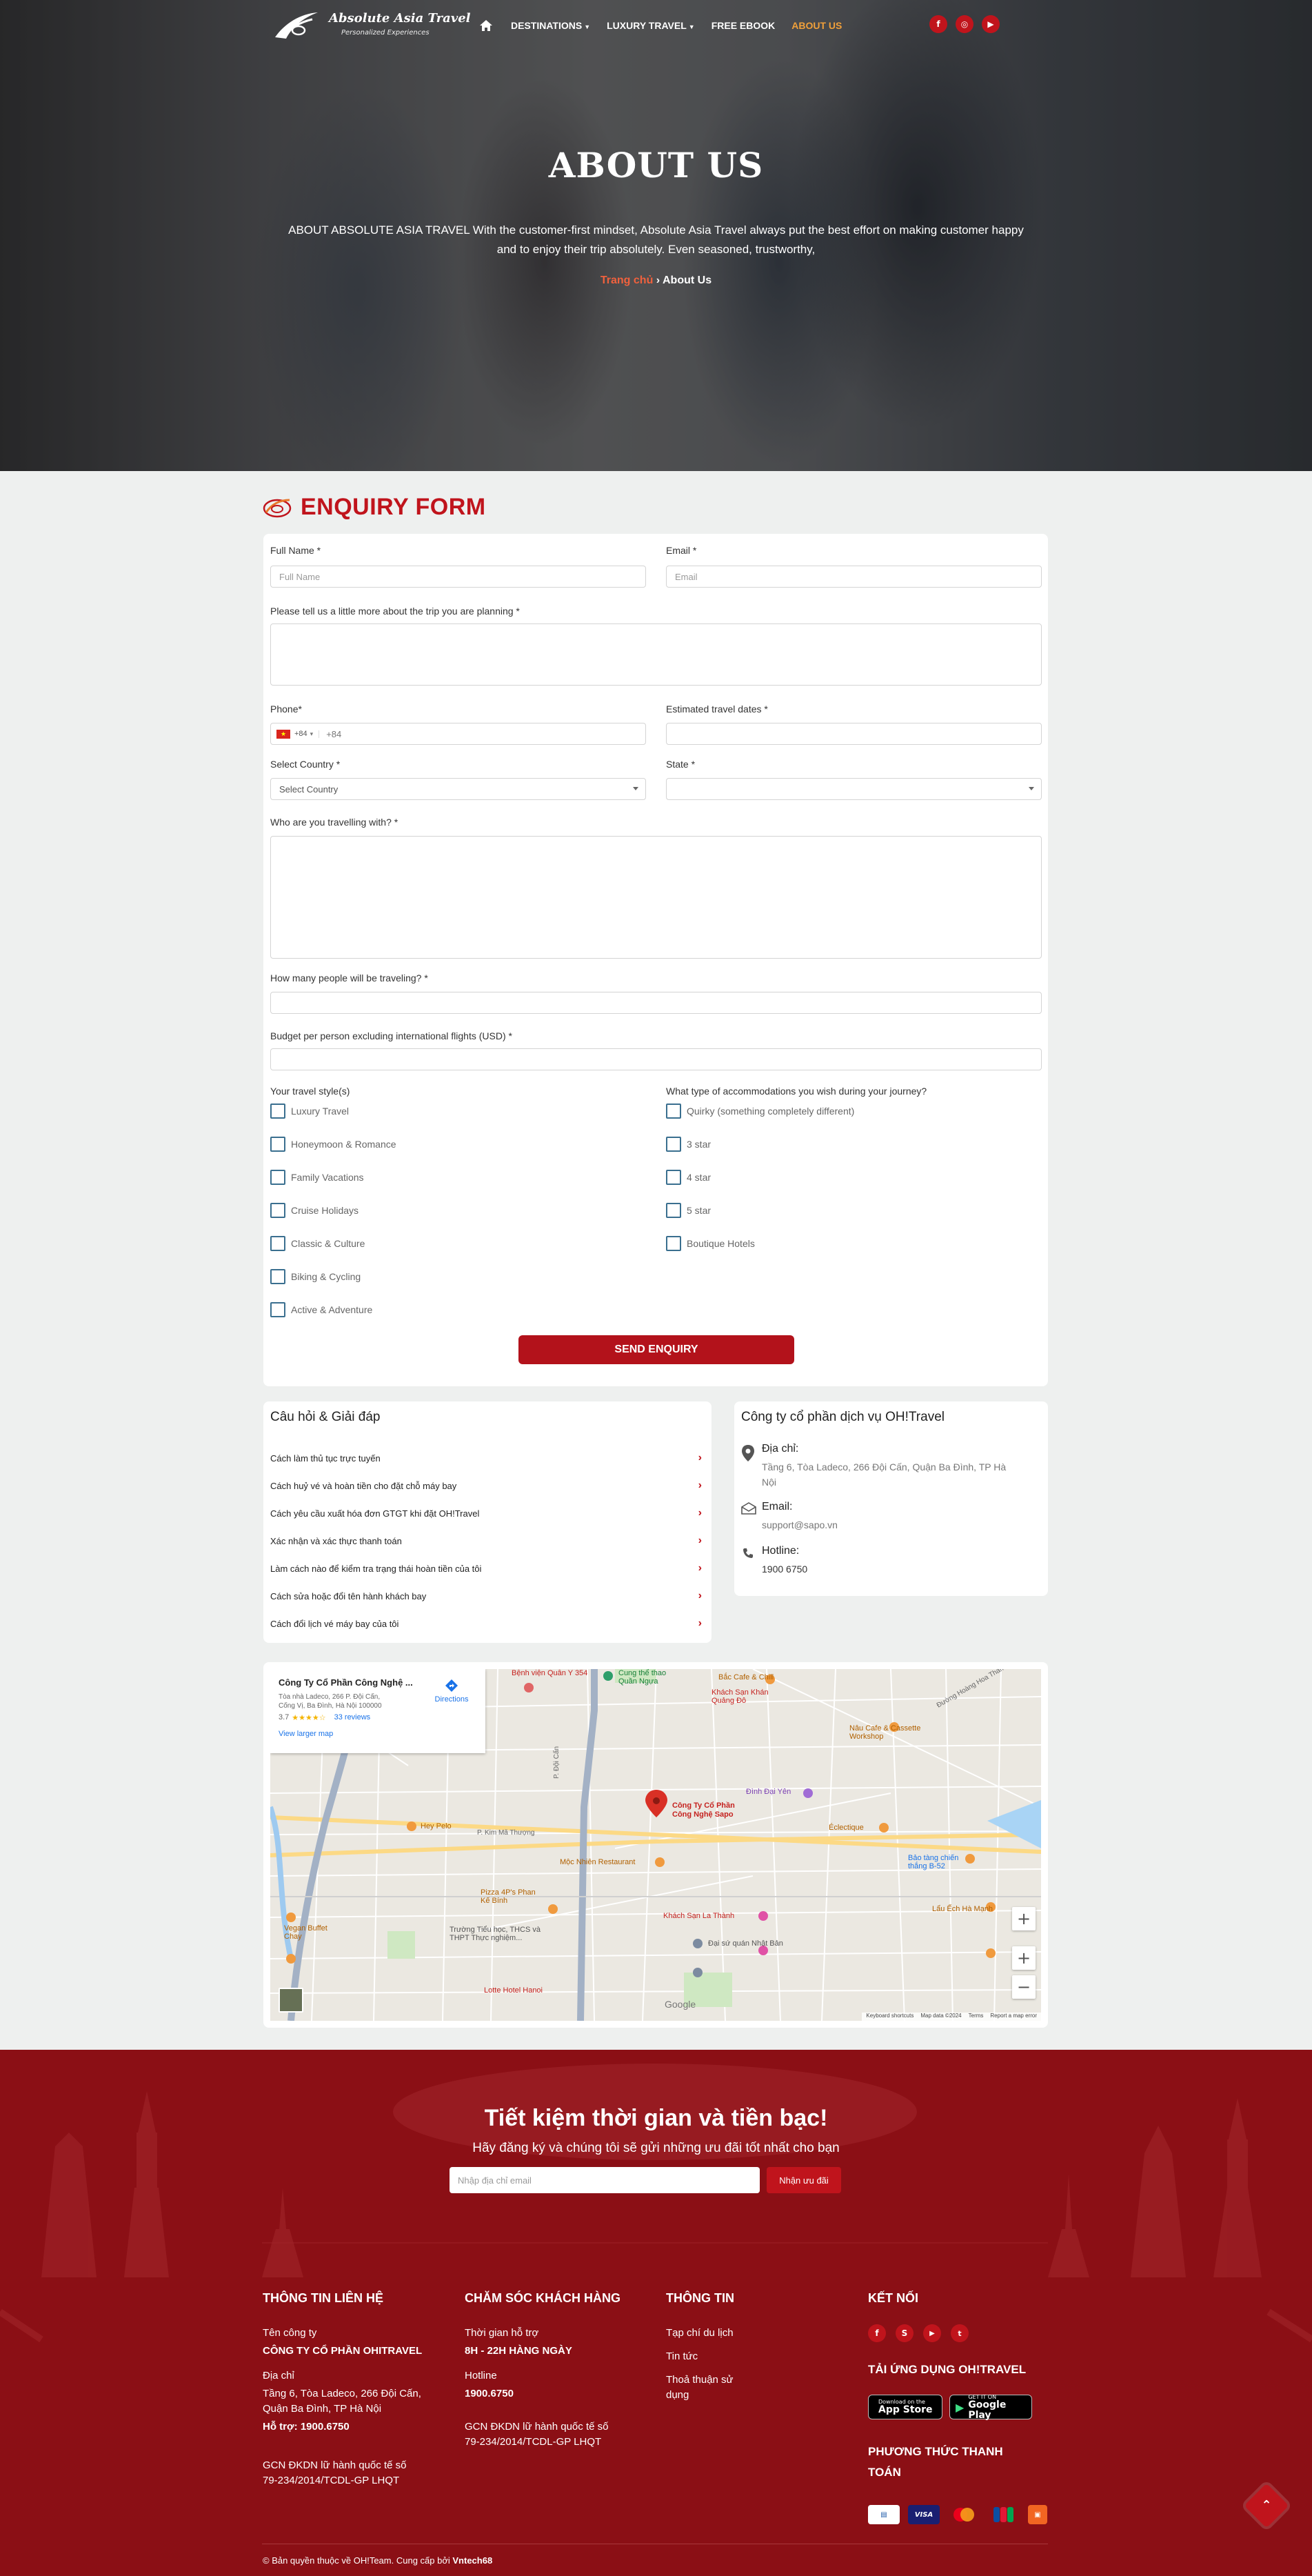 The image size is (1312, 2576). Describe the element at coordinates (854, 789) in the screenshot. I see `state-select` at that location.